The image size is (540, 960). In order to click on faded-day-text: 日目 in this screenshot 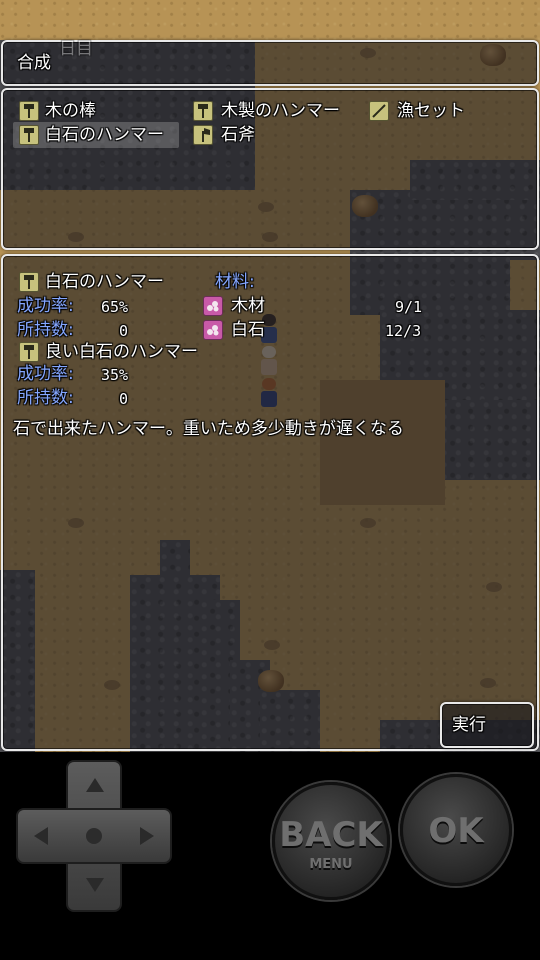, I will do `click(76, 49)`.